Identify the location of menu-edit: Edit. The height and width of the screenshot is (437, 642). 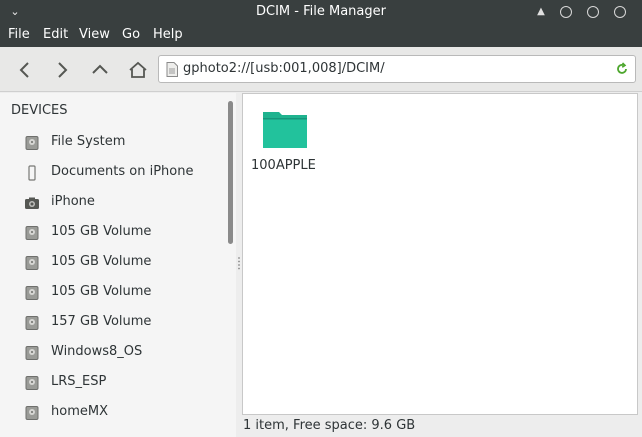
(55, 34).